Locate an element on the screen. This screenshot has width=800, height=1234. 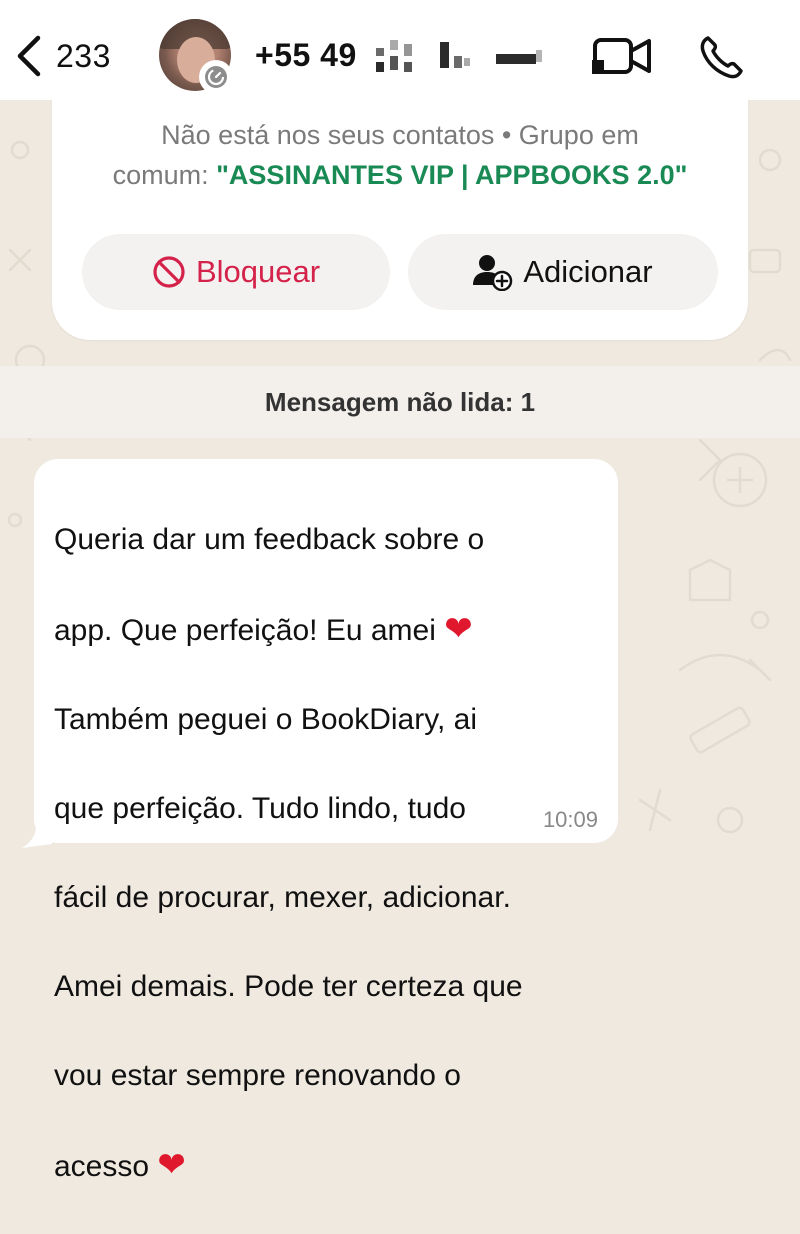
group-name-link: "ASSINANTES VIP | APPBOOKS 2.0" is located at coordinates (451, 175).